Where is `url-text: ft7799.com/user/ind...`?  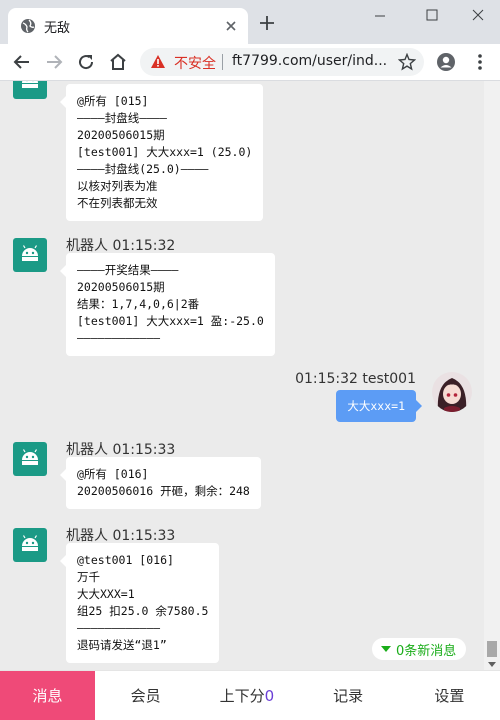
url-text: ft7799.com/user/ind... is located at coordinates (309, 61).